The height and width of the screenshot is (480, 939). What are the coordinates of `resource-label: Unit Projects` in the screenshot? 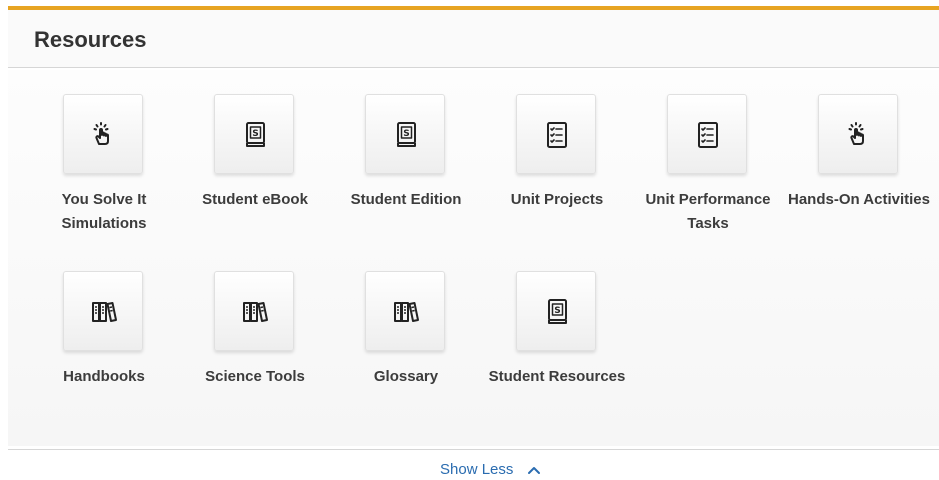 It's located at (557, 199).